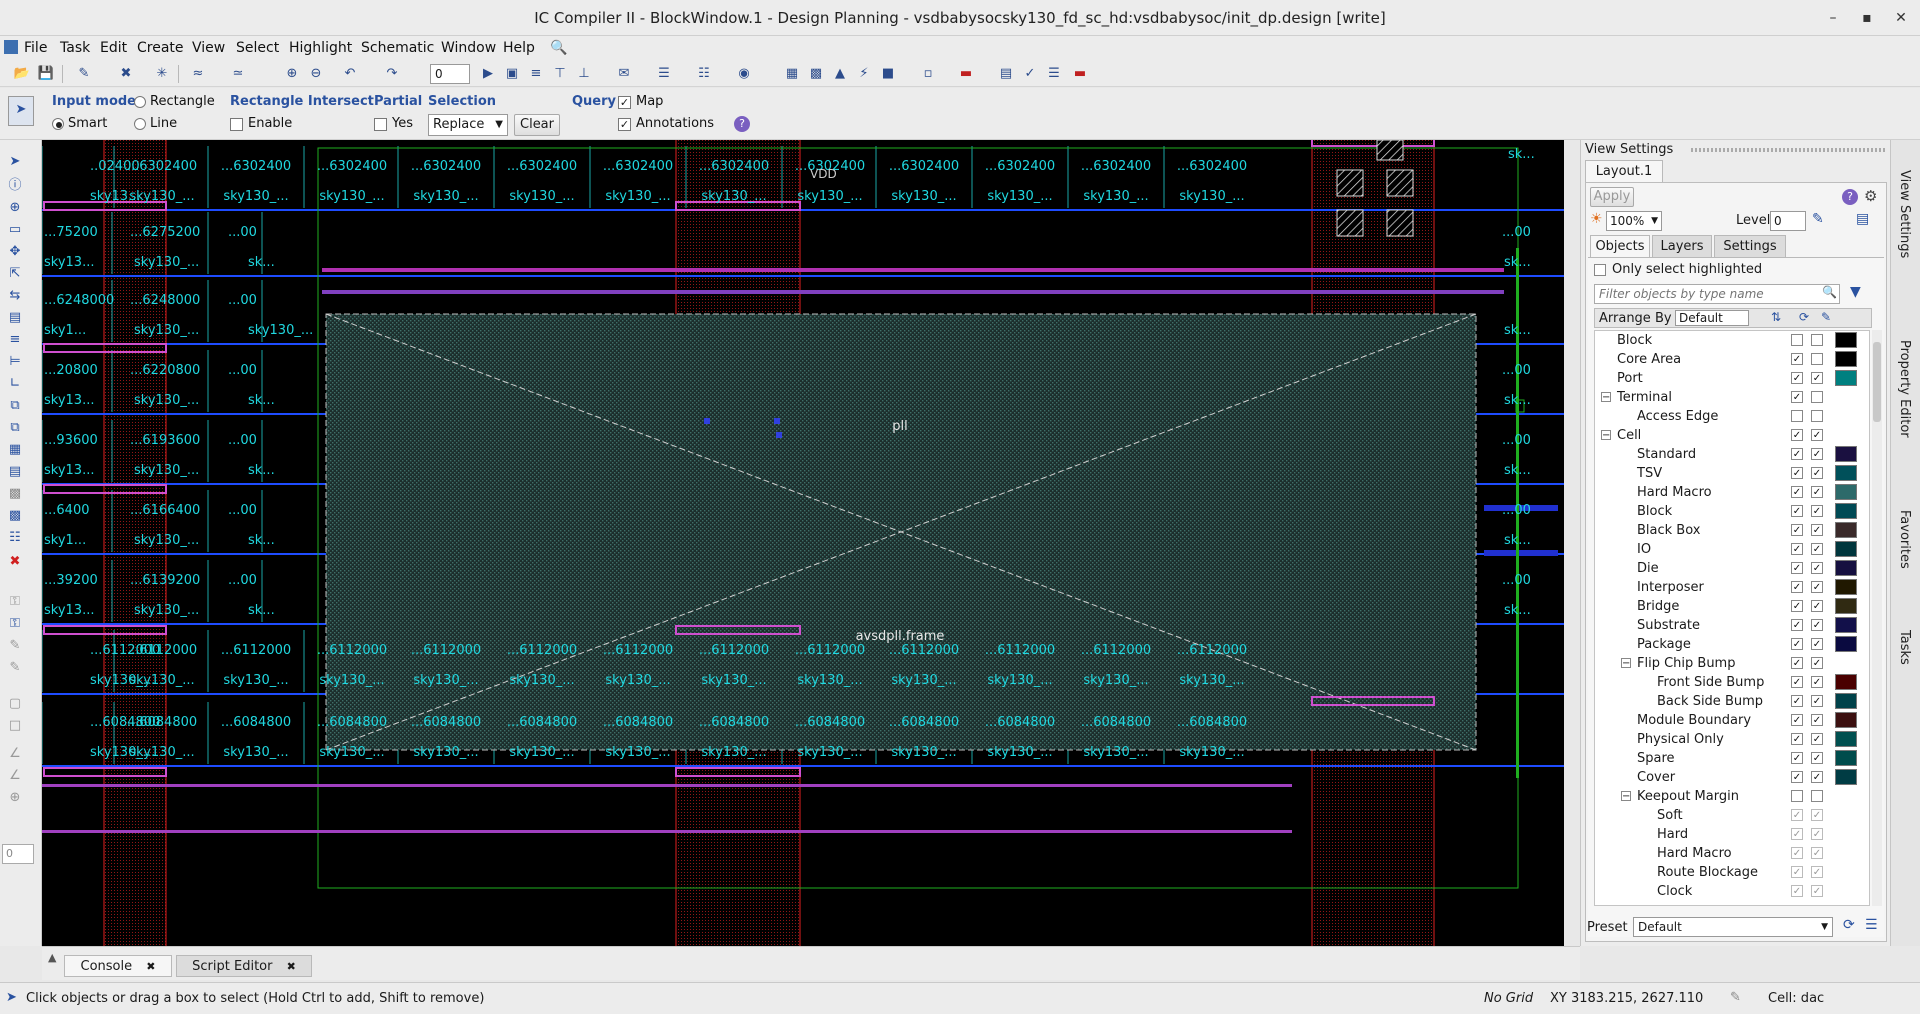 The height and width of the screenshot is (1014, 1920). I want to click on tree-item: Front Side Bump ✓ ✓, so click(1732, 682).